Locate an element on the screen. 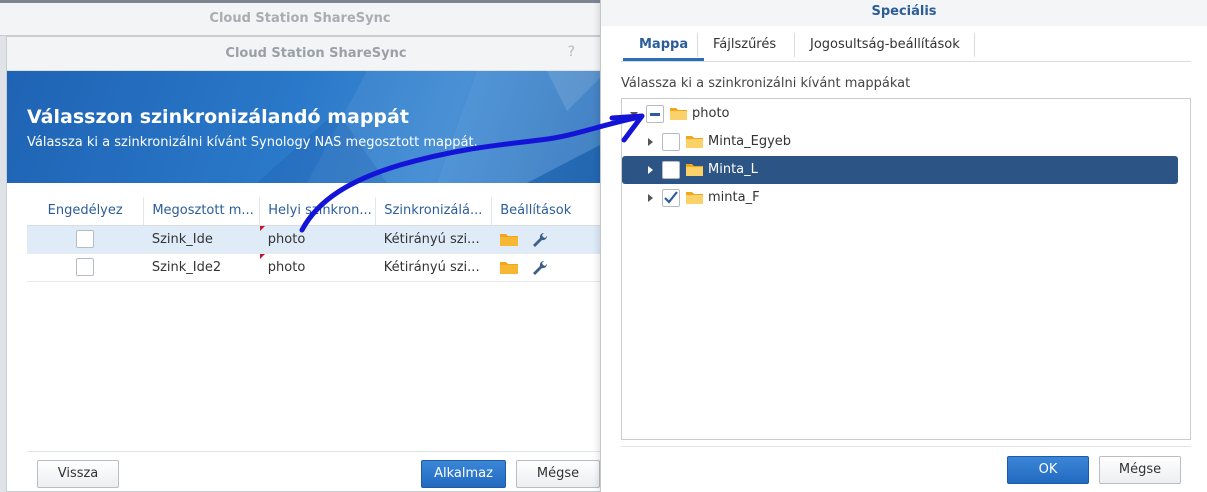 This screenshot has width=1207, height=492. apply-button: Alkalmaz is located at coordinates (463, 474).